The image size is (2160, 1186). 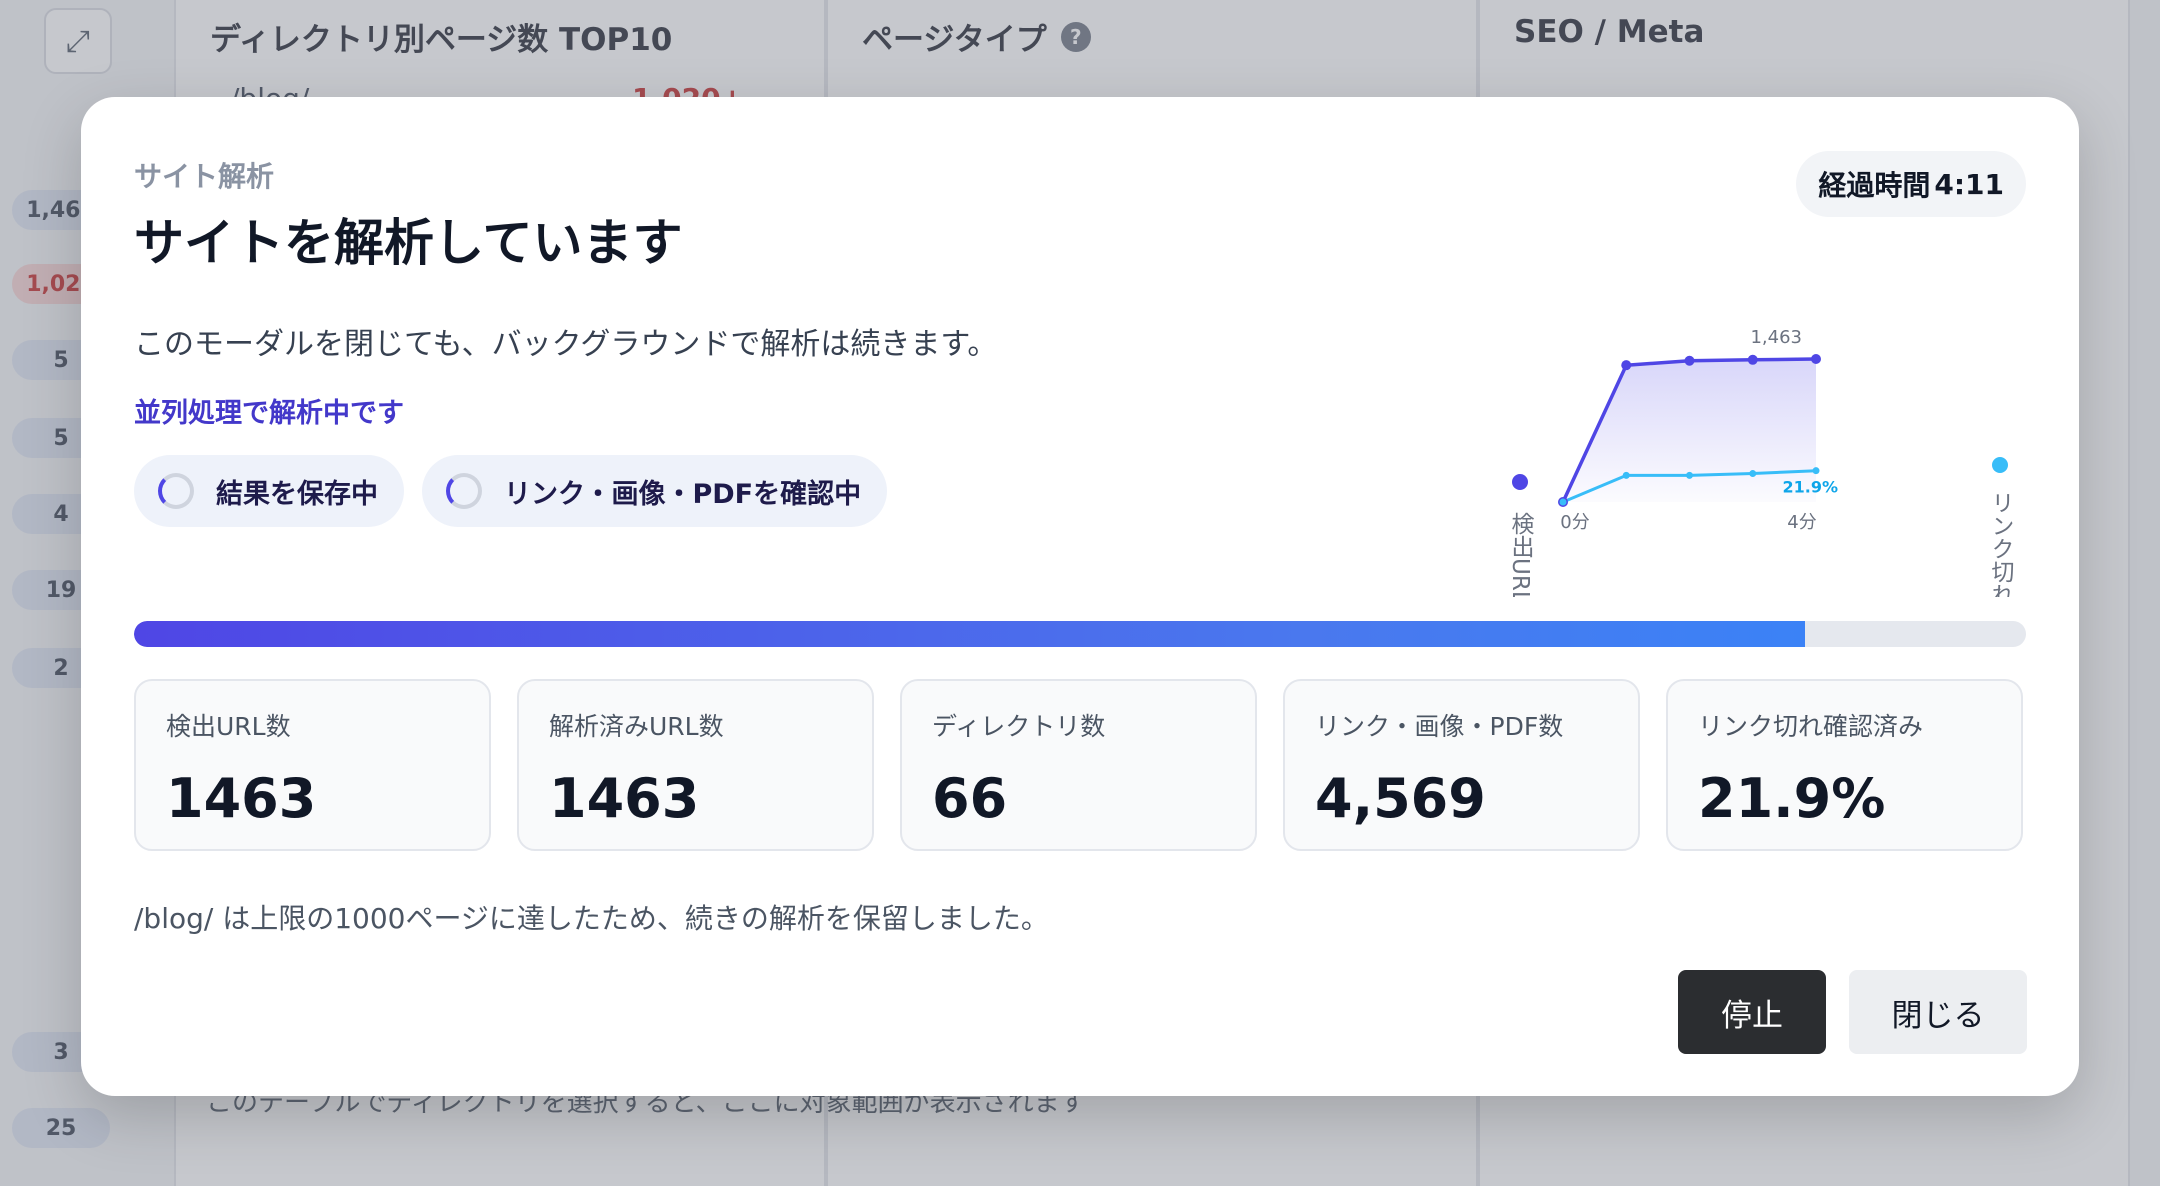 What do you see at coordinates (636, 726) in the screenshot?
I see `stat-label: 解析済みURL数` at bounding box center [636, 726].